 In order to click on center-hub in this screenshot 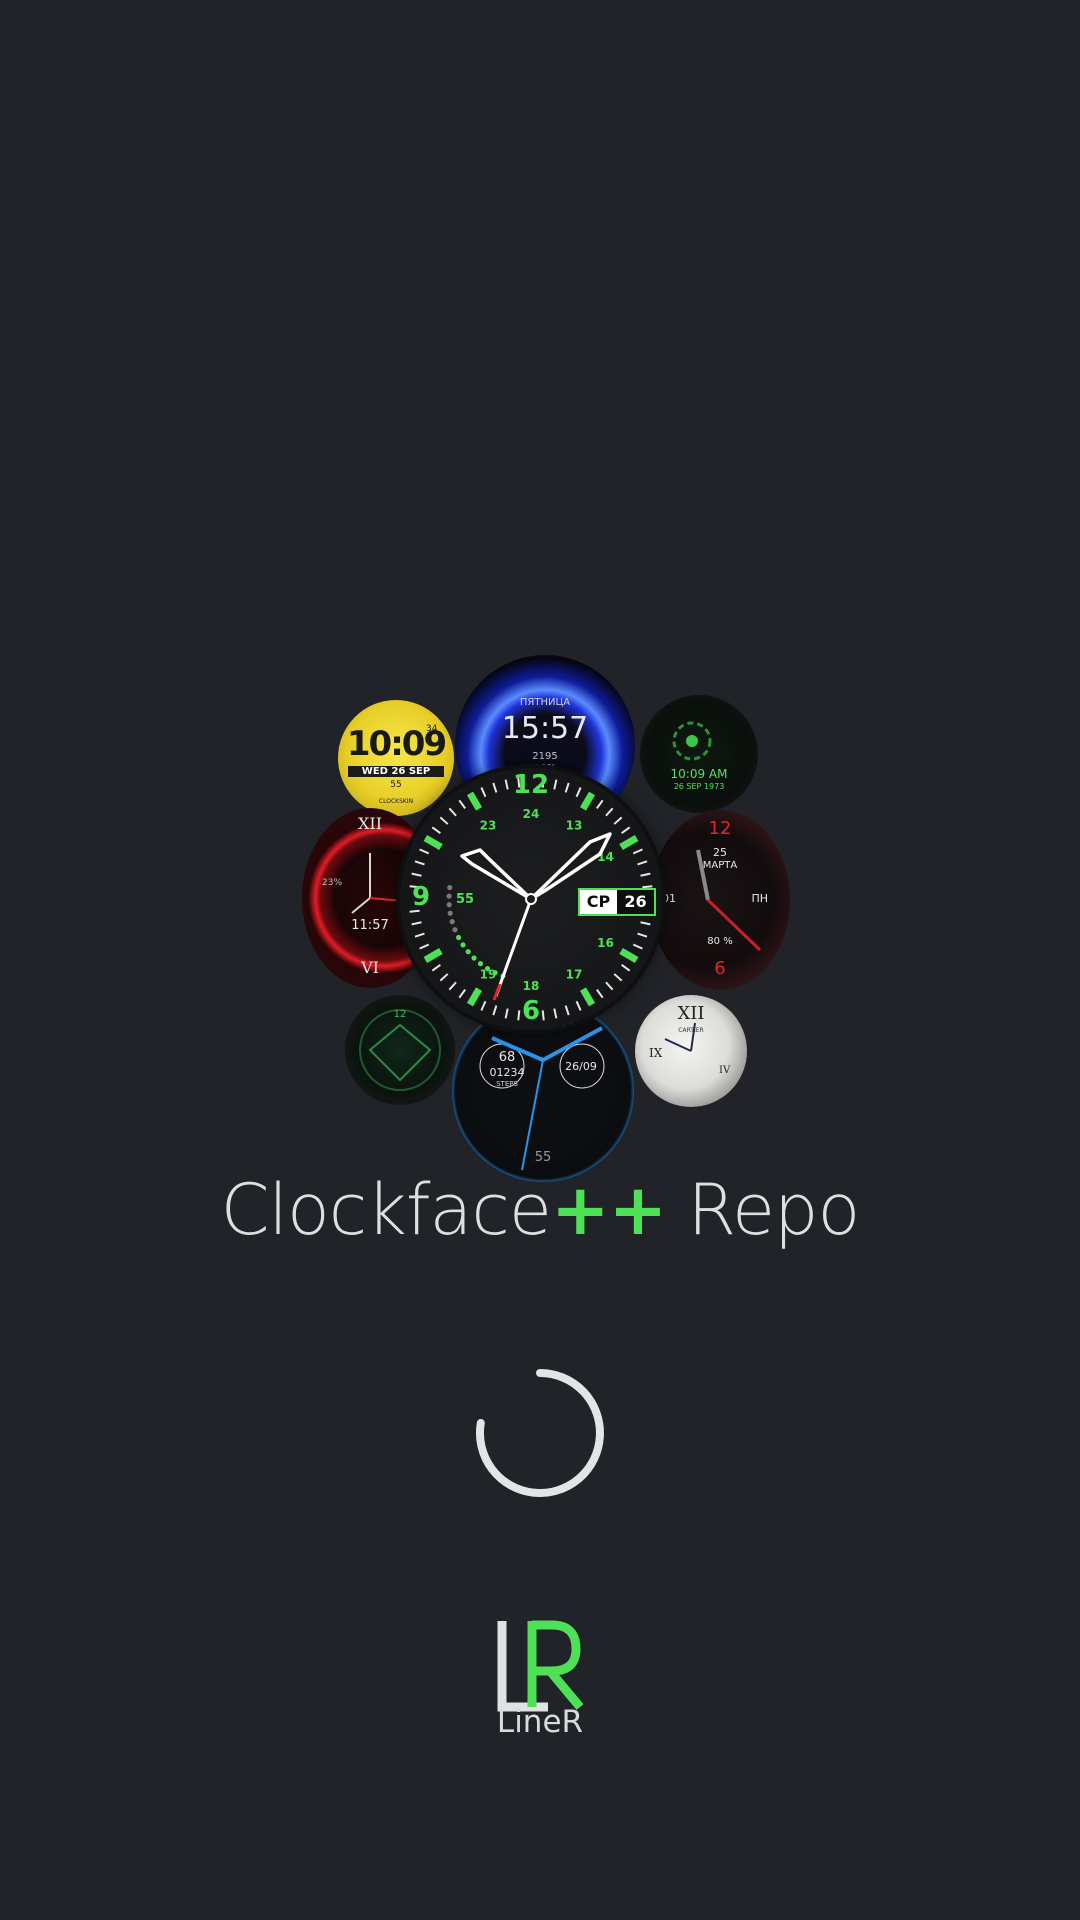, I will do `click(531, 899)`.